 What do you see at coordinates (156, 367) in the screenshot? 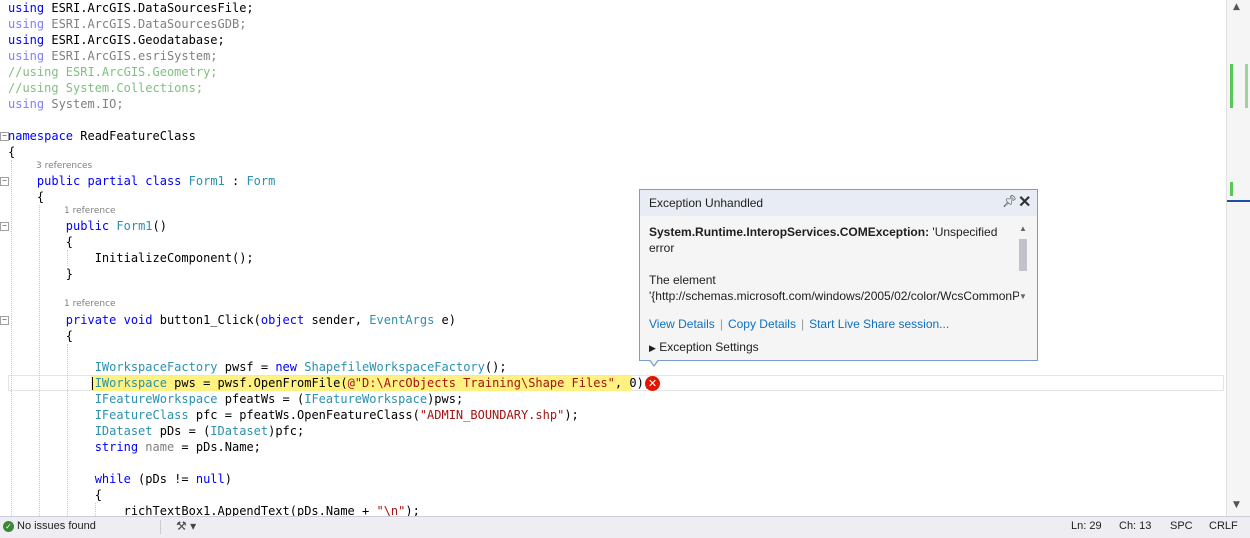
I see `code-token: IWorkspaceFactory` at bounding box center [156, 367].